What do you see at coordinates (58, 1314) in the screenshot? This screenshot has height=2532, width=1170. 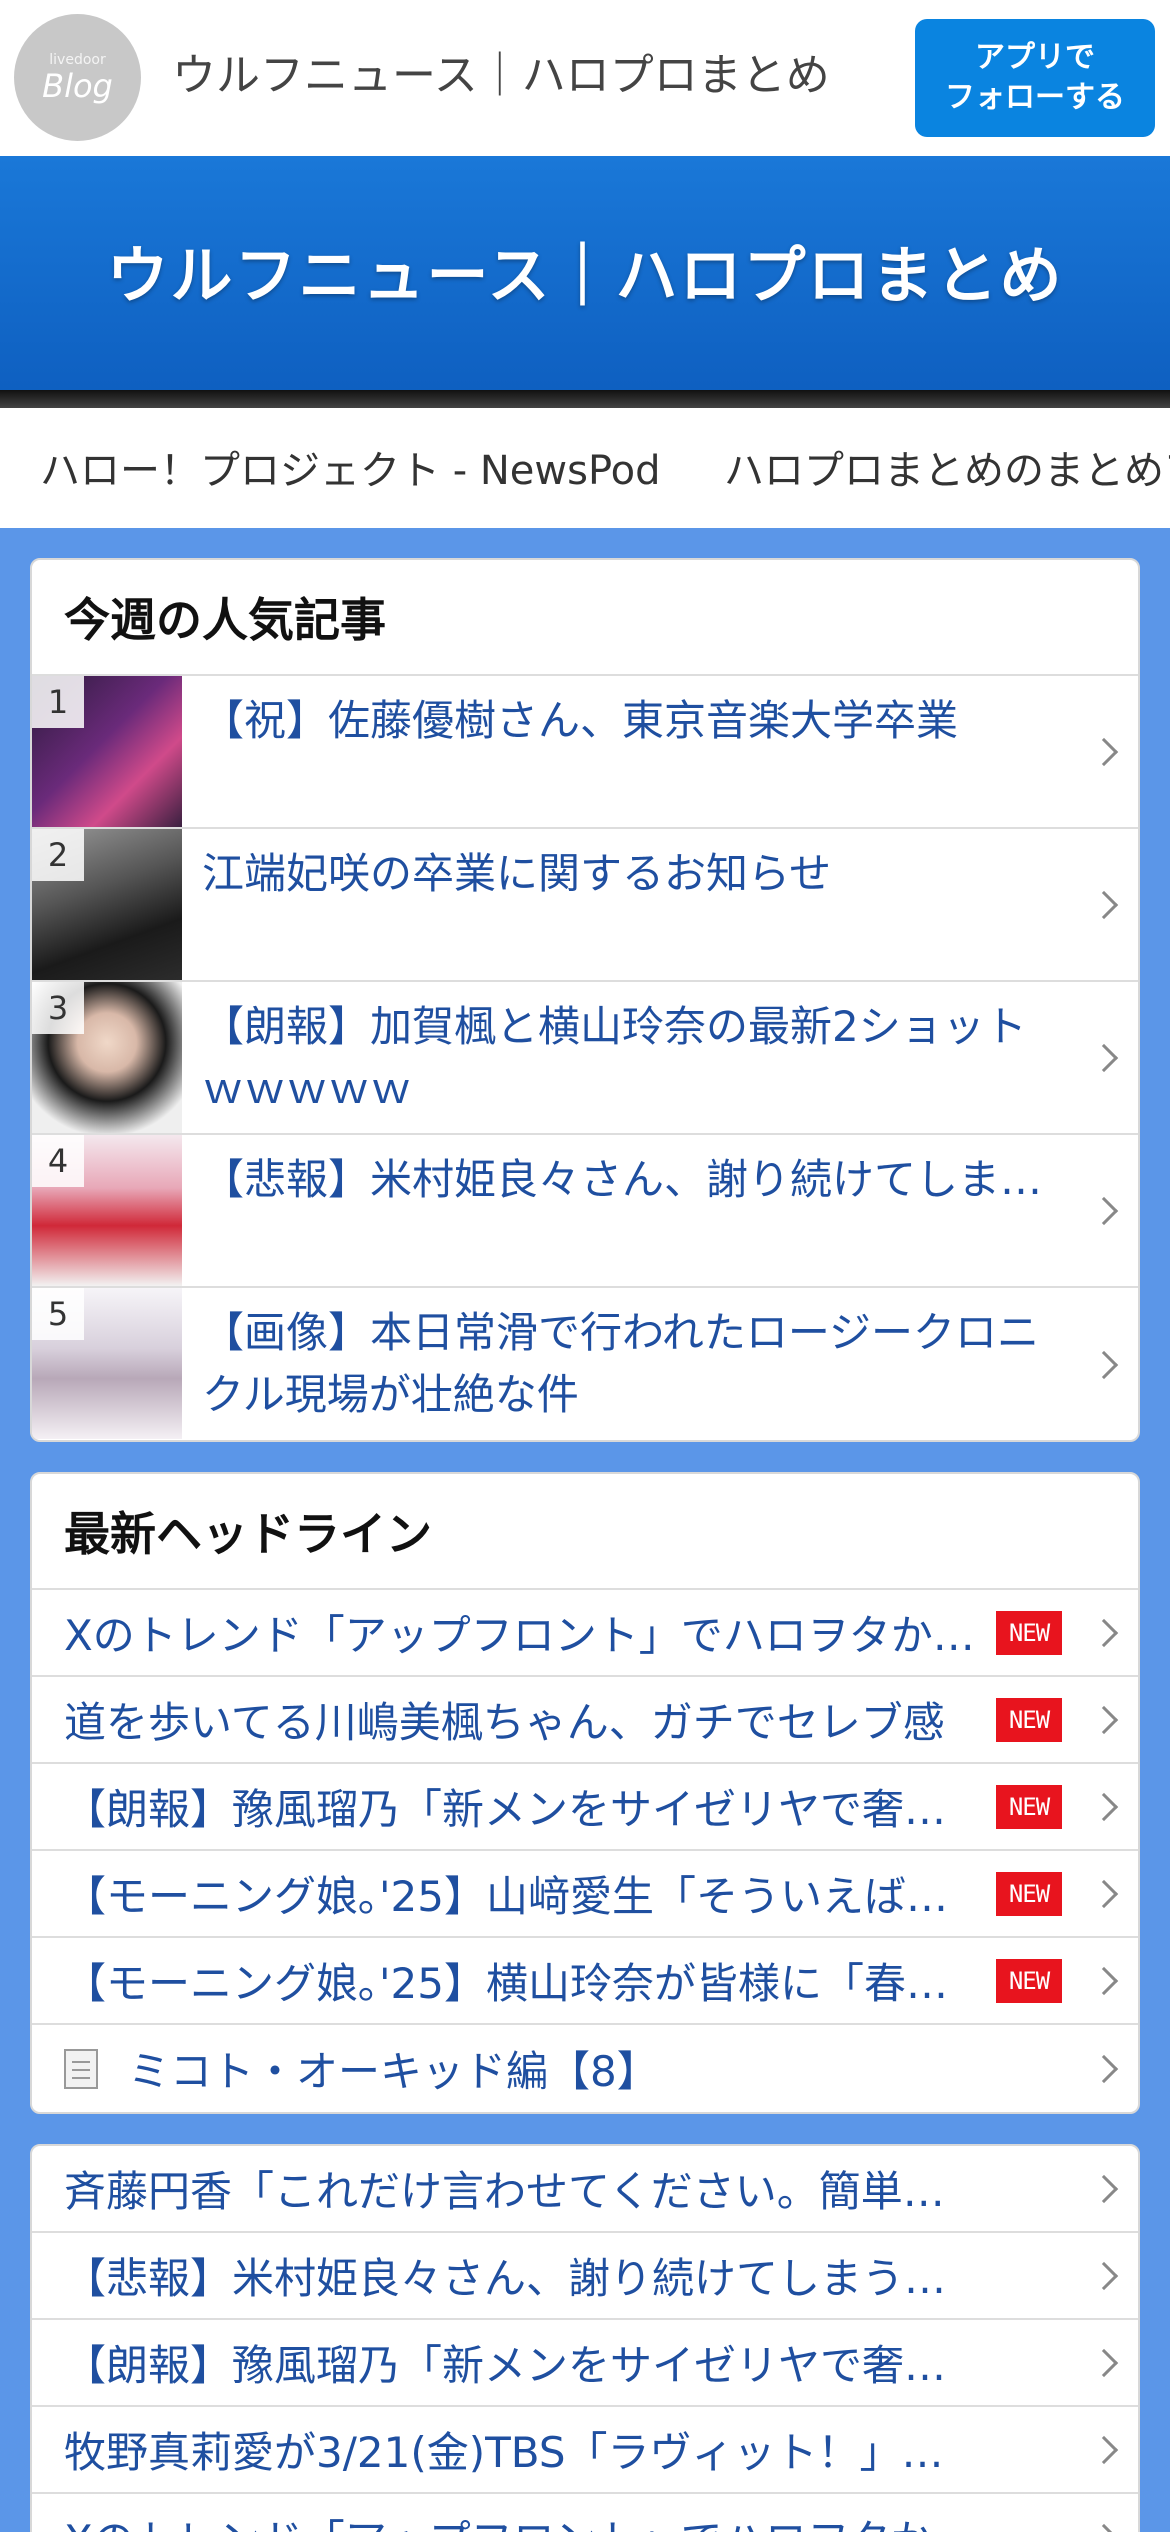 I see `rank-number: 5` at bounding box center [58, 1314].